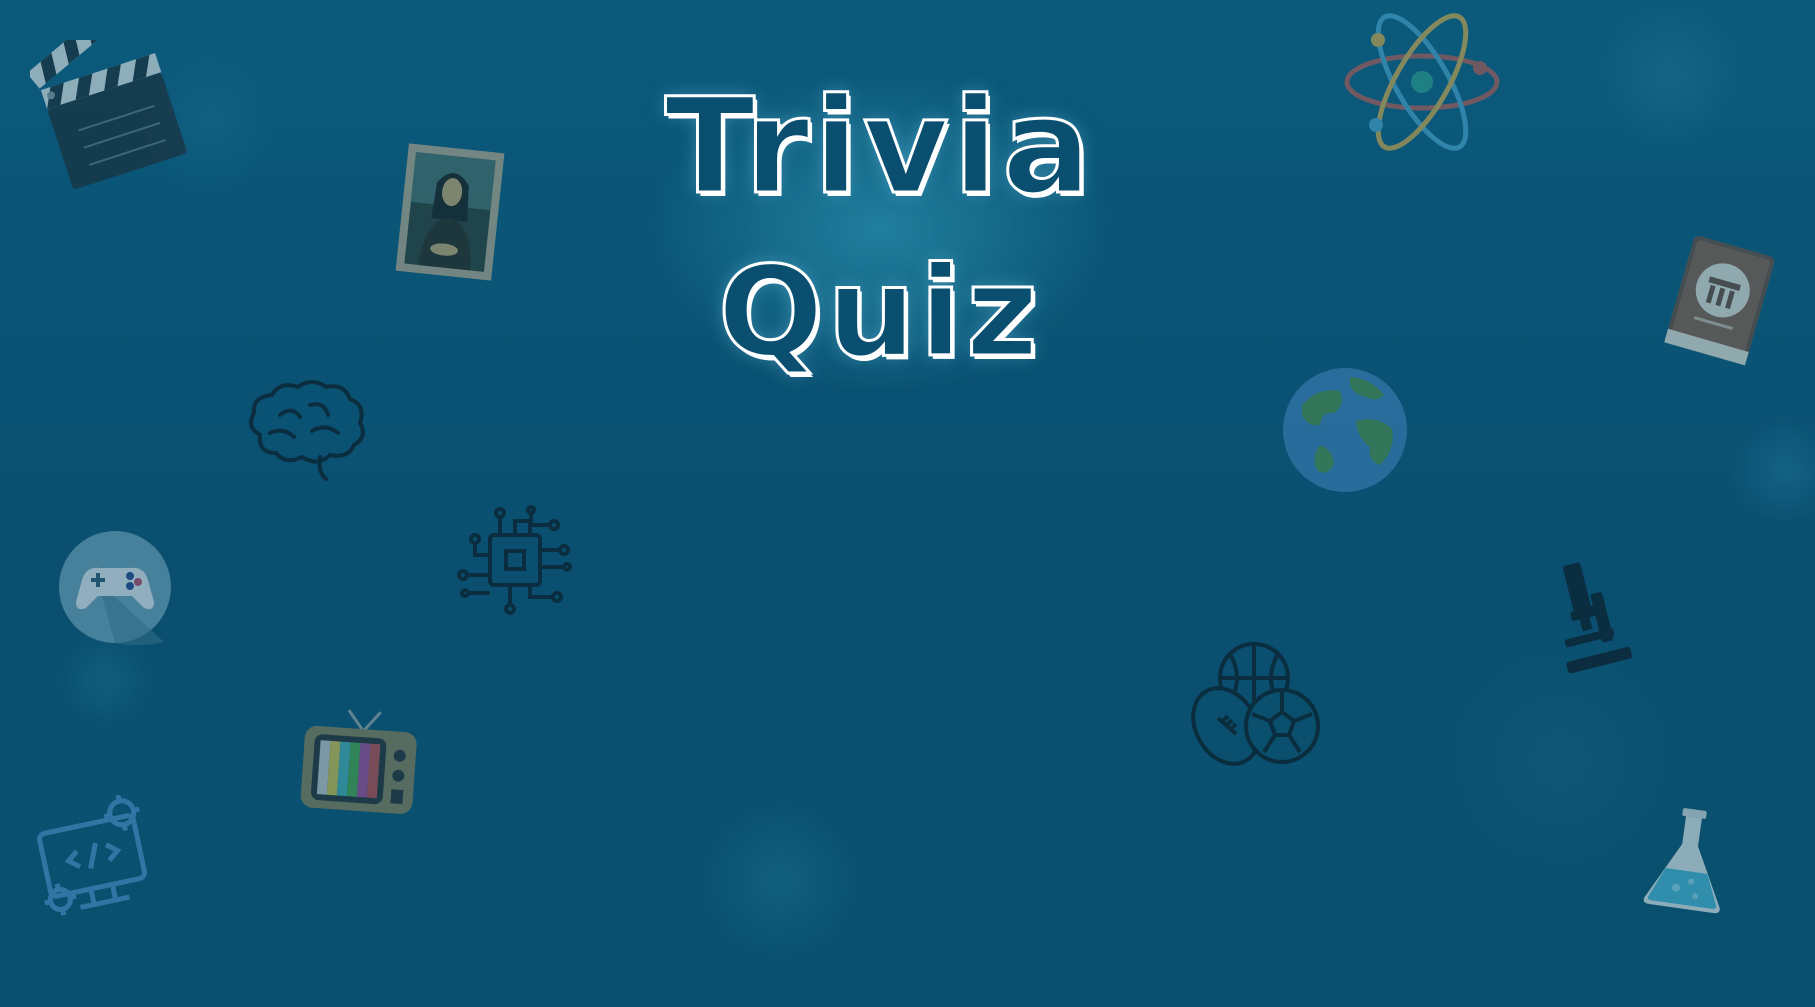  Describe the element at coordinates (879, 147) in the screenshot. I see `title-line-1: Trivia` at that location.